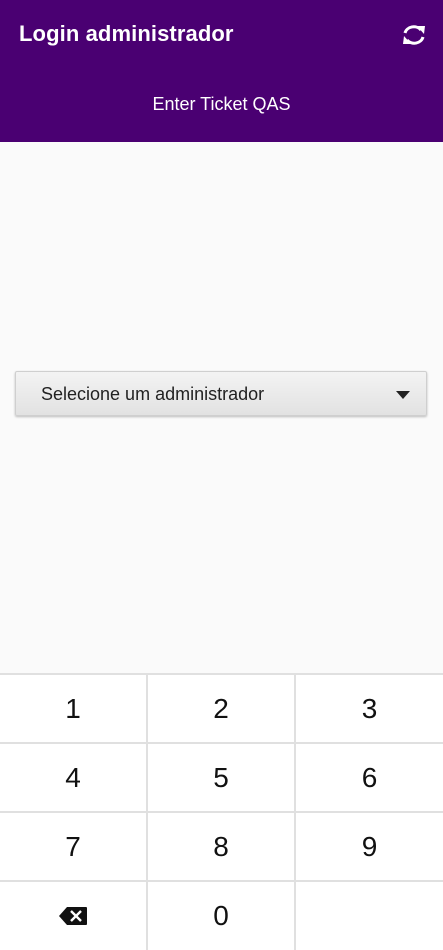 This screenshot has width=443, height=950. What do you see at coordinates (221, 916) in the screenshot?
I see `key-0: 0` at bounding box center [221, 916].